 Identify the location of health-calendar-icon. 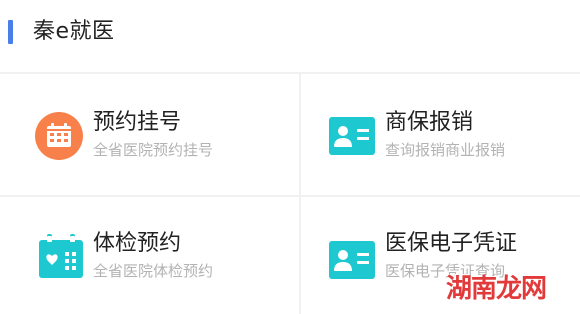
(61, 257).